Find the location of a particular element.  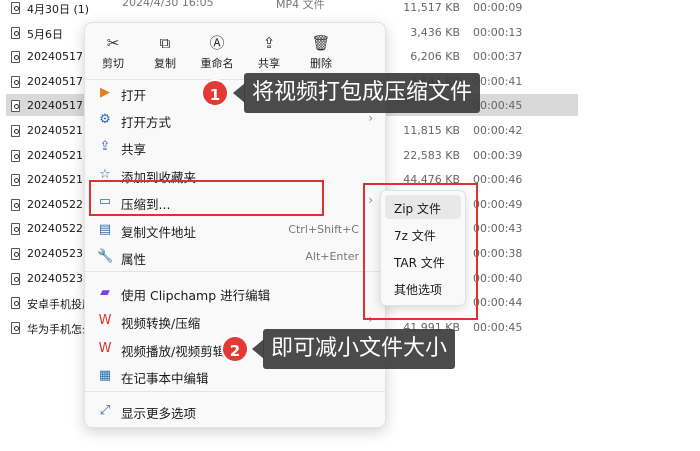

file-duration: 00:00:44 is located at coordinates (498, 303).